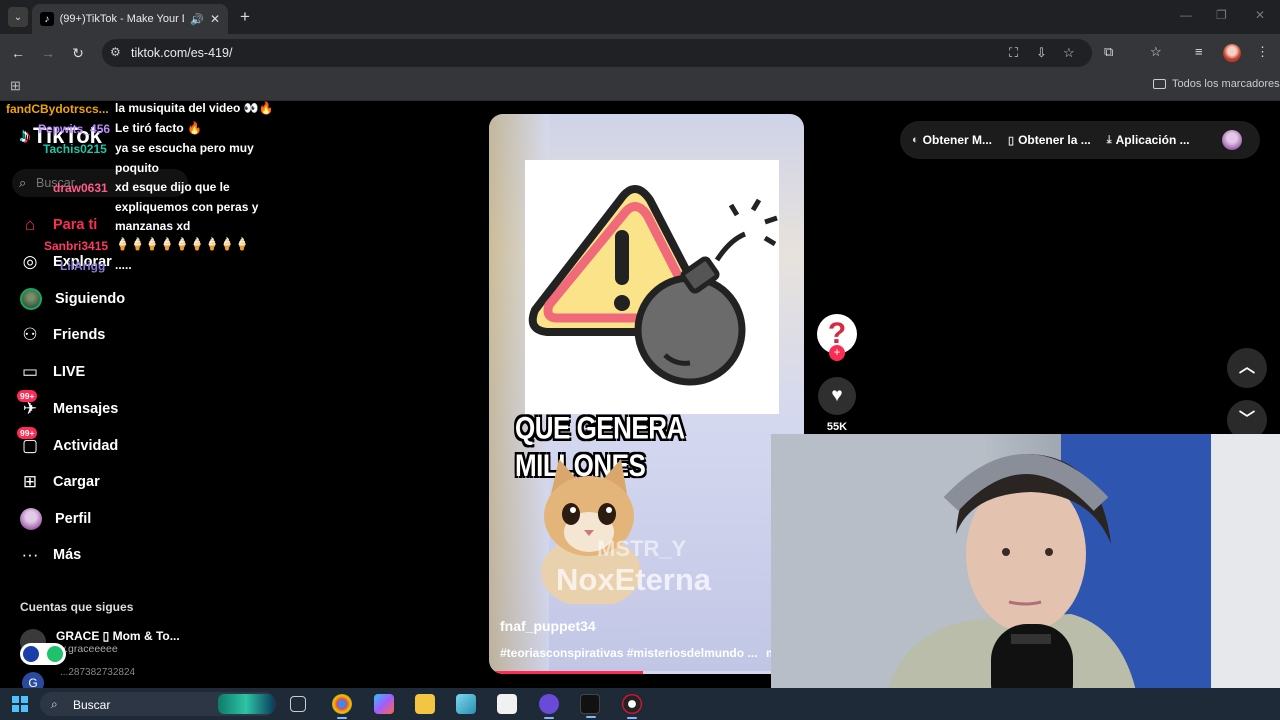 This screenshot has width=1280, height=720. What do you see at coordinates (1221, 15) in the screenshot?
I see `maximize-icon: ❐` at bounding box center [1221, 15].